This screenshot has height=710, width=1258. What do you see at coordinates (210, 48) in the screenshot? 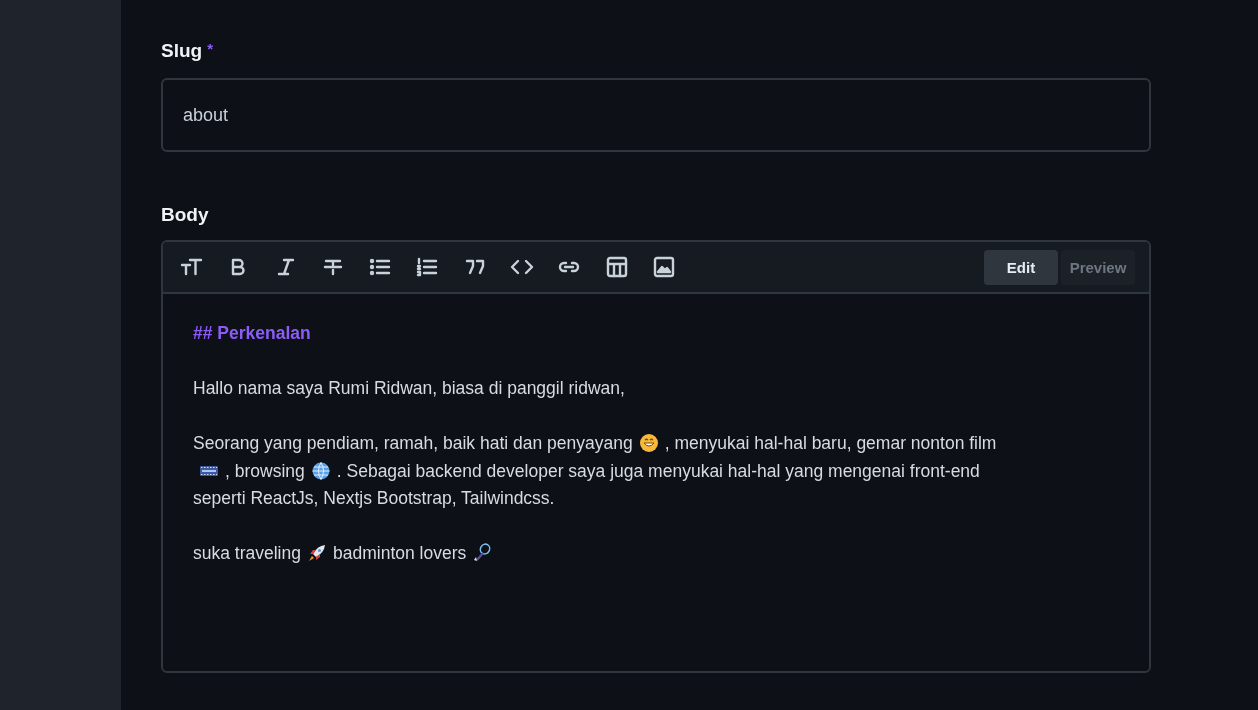
I see `required-mark: *` at bounding box center [210, 48].